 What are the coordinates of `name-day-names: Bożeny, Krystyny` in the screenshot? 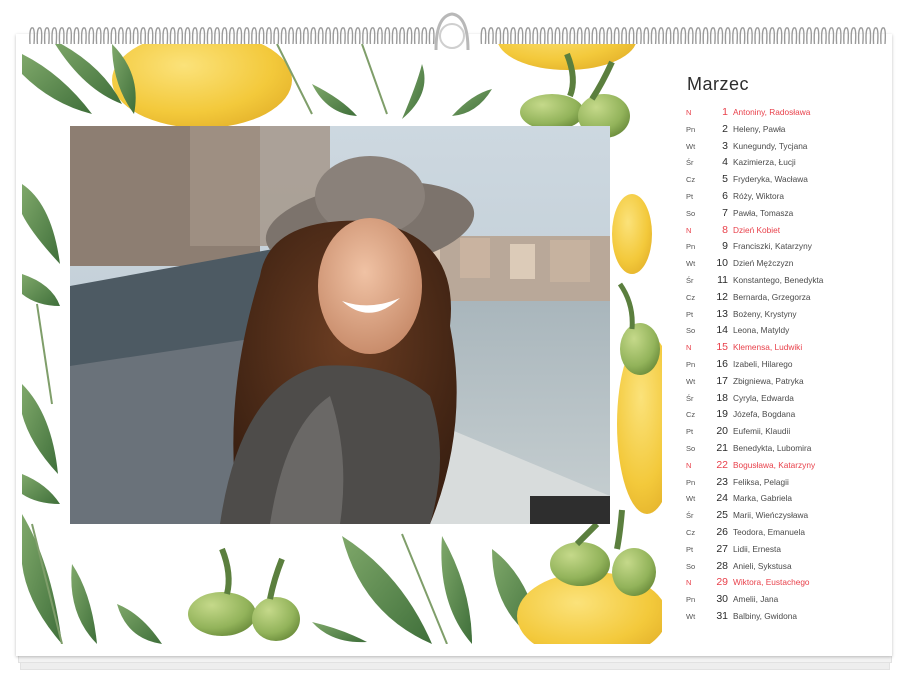 It's located at (765, 313).